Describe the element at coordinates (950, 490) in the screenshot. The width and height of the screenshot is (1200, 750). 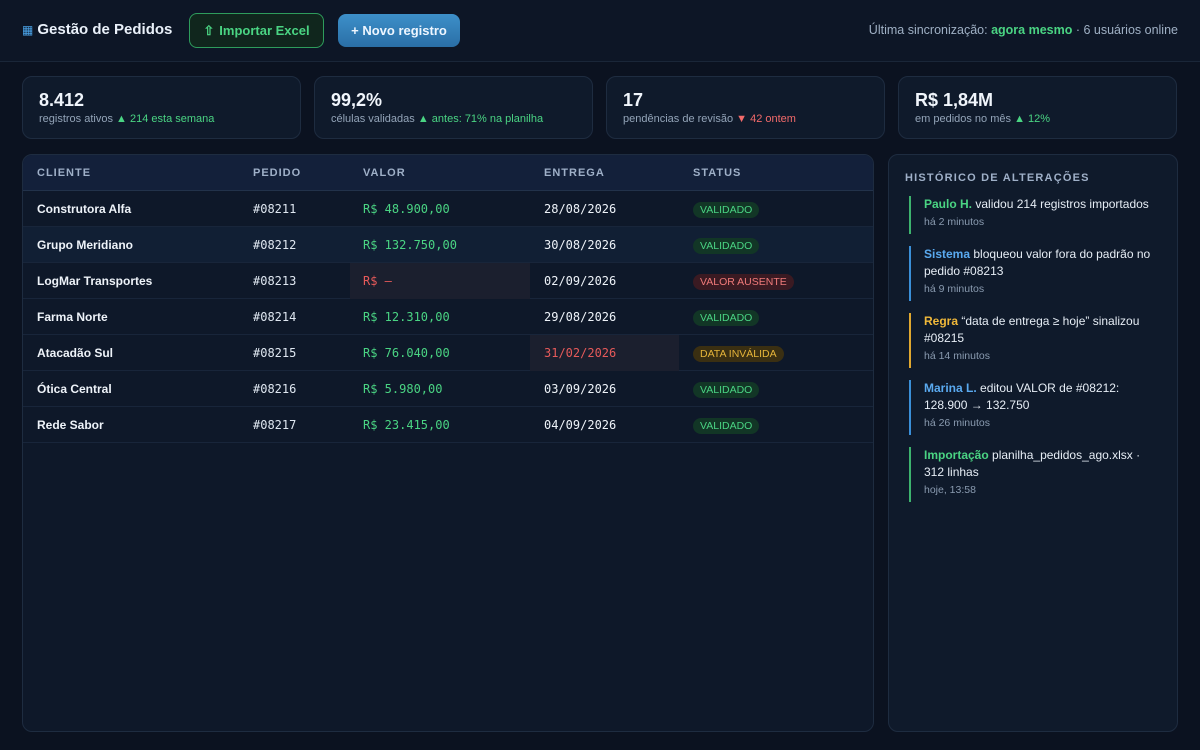
I see `history-time: hoje, 13:58` at that location.